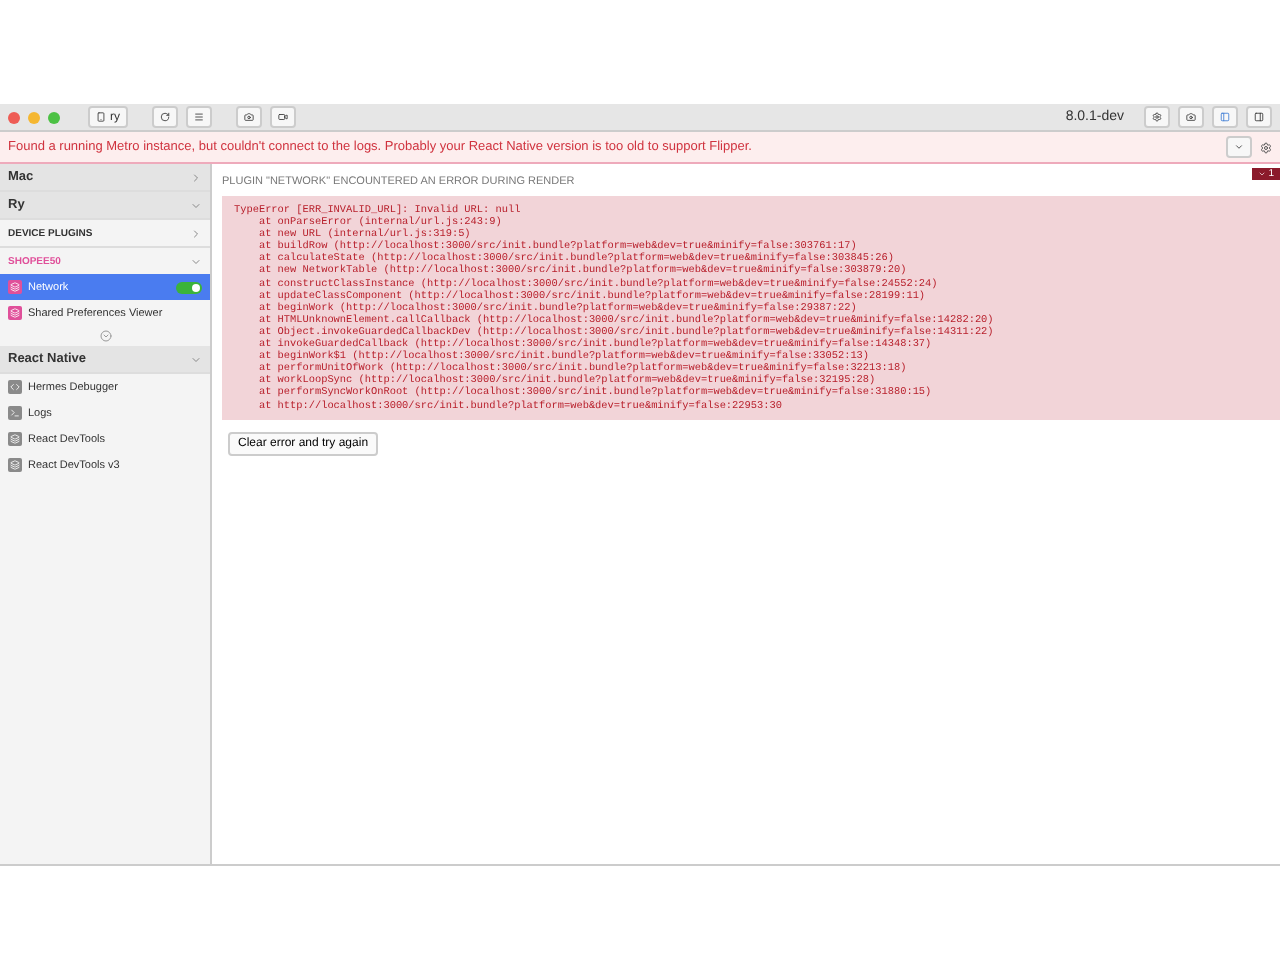 Image resolution: width=1280 pixels, height=960 pixels. What do you see at coordinates (1239, 147) in the screenshot?
I see `chevron-icon` at bounding box center [1239, 147].